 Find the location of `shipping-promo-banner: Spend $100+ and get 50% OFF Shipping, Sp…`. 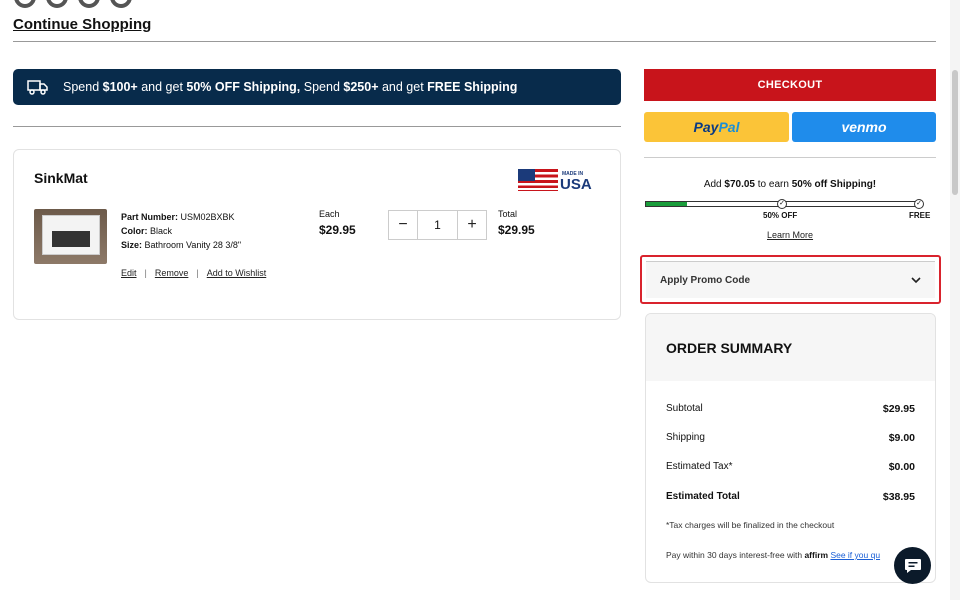

shipping-promo-banner: Spend $100+ and get 50% OFF Shipping, Sp… is located at coordinates (317, 87).